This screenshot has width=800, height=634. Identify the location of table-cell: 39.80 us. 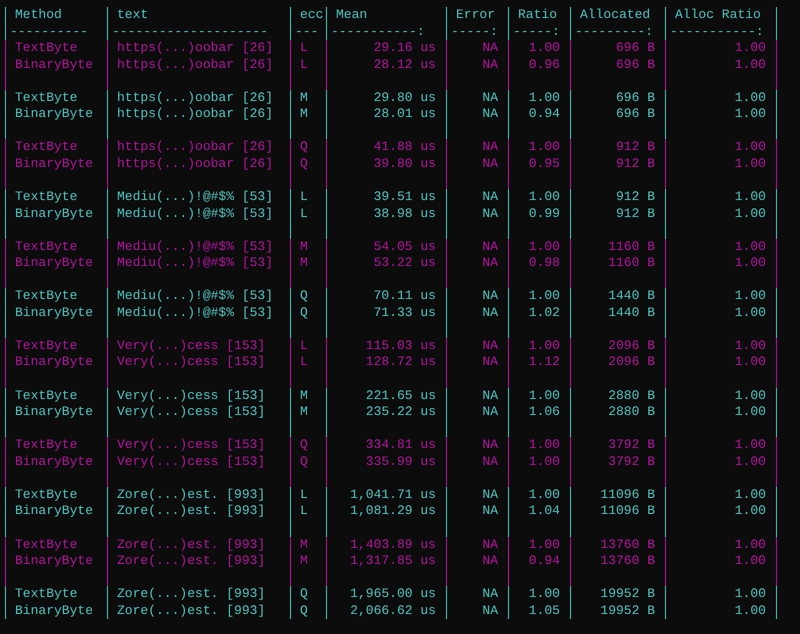
(386, 164).